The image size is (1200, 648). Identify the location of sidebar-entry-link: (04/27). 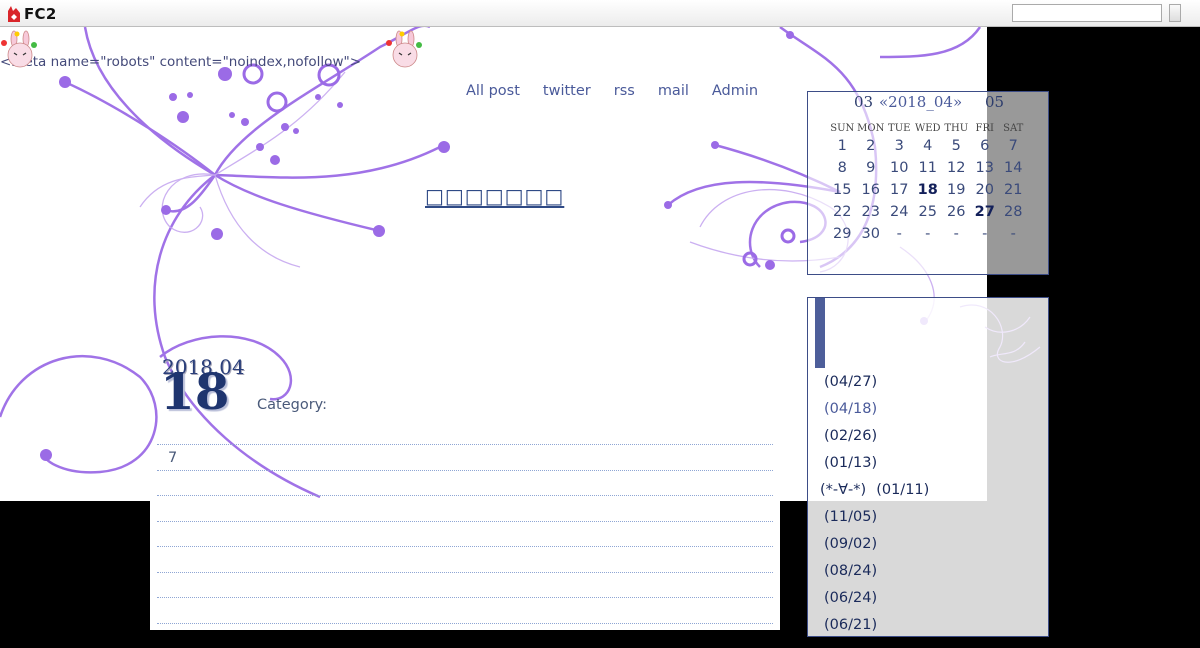
(878, 387).